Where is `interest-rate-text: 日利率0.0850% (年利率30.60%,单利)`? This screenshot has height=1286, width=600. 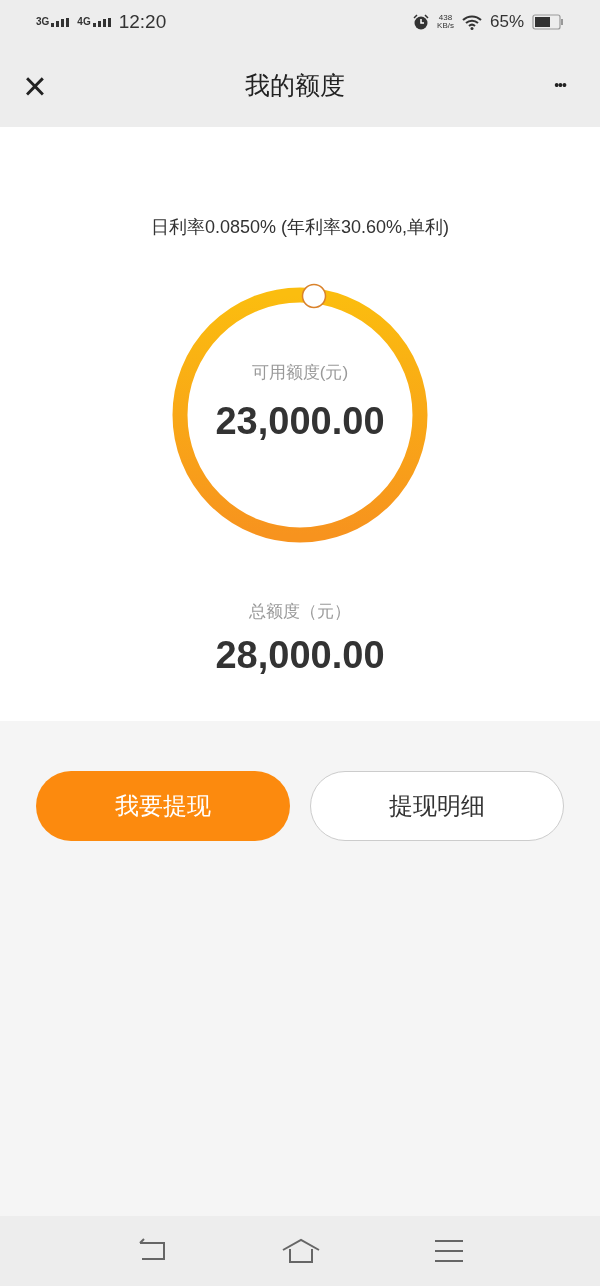 interest-rate-text: 日利率0.0850% (年利率30.60%,单利) is located at coordinates (300, 227).